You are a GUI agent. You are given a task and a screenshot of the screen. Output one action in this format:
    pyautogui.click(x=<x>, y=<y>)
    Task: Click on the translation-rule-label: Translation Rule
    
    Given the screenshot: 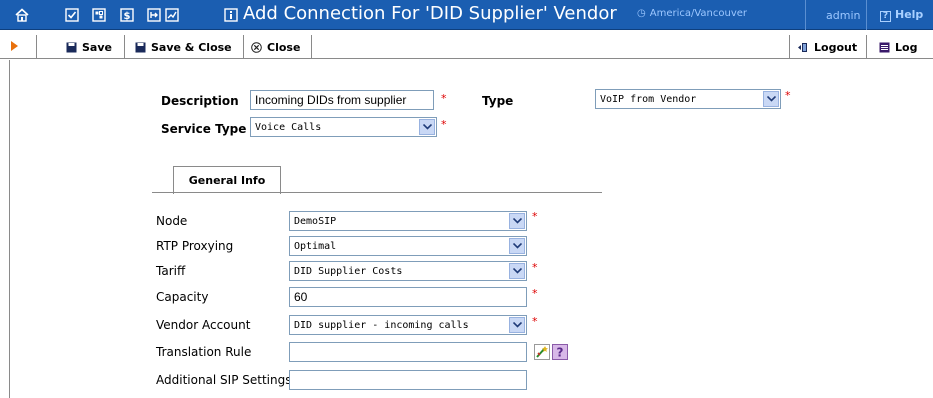 What is the action you would take?
    pyautogui.click(x=204, y=352)
    